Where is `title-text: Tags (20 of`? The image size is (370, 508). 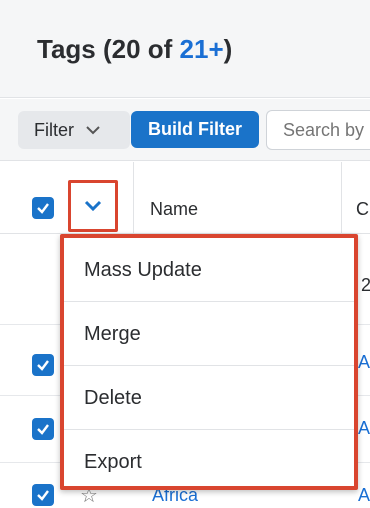
title-text: Tags (20 of is located at coordinates (108, 49).